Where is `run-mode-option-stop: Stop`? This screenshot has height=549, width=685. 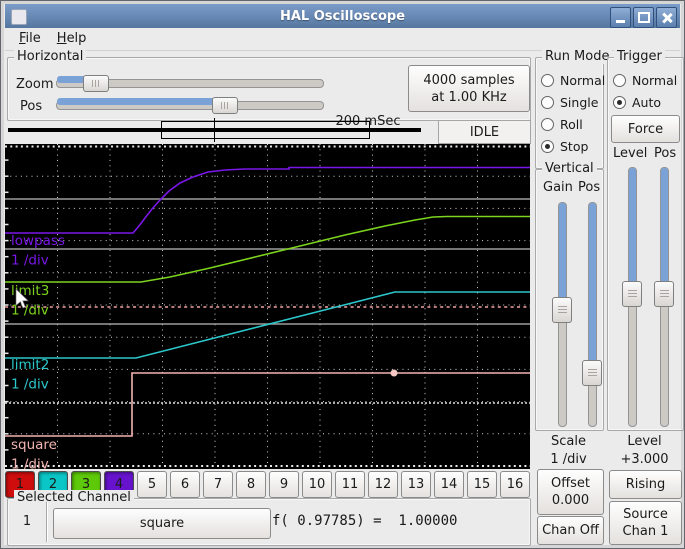
run-mode-option-stop: Stop is located at coordinates (573, 146).